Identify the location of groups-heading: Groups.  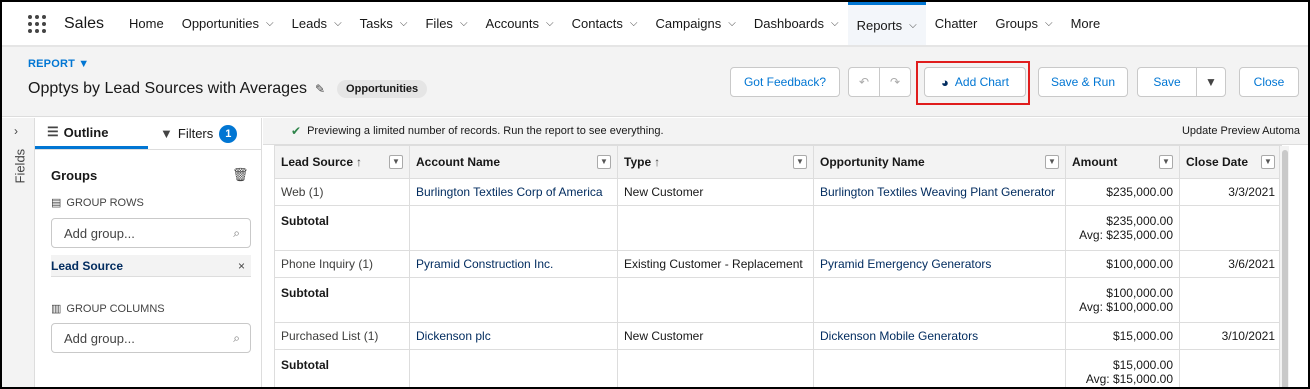
(74, 175).